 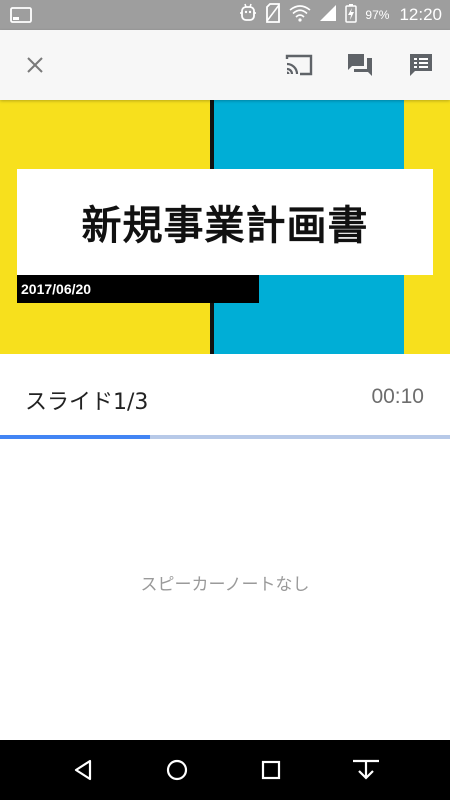 I want to click on slide-progress-bar, so click(x=225, y=437).